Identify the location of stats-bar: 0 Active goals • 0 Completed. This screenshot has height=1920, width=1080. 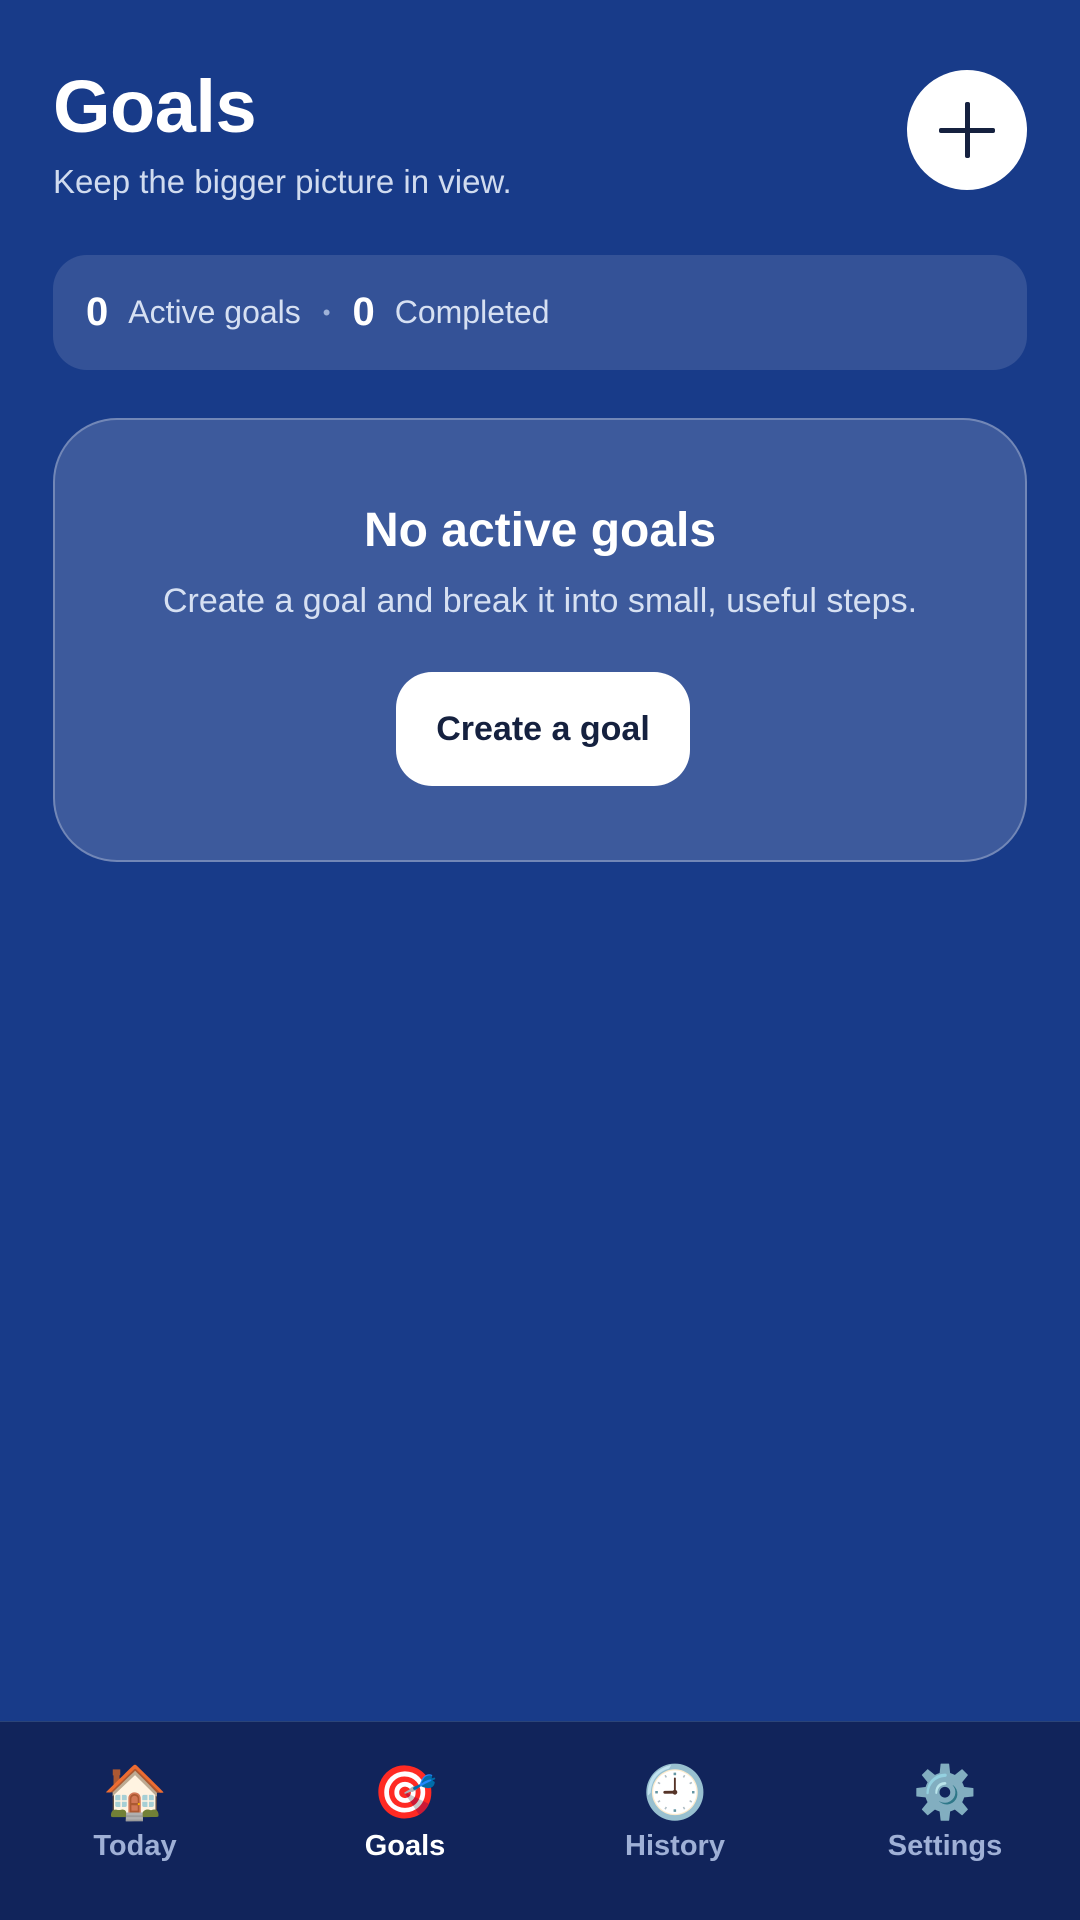
(540, 312).